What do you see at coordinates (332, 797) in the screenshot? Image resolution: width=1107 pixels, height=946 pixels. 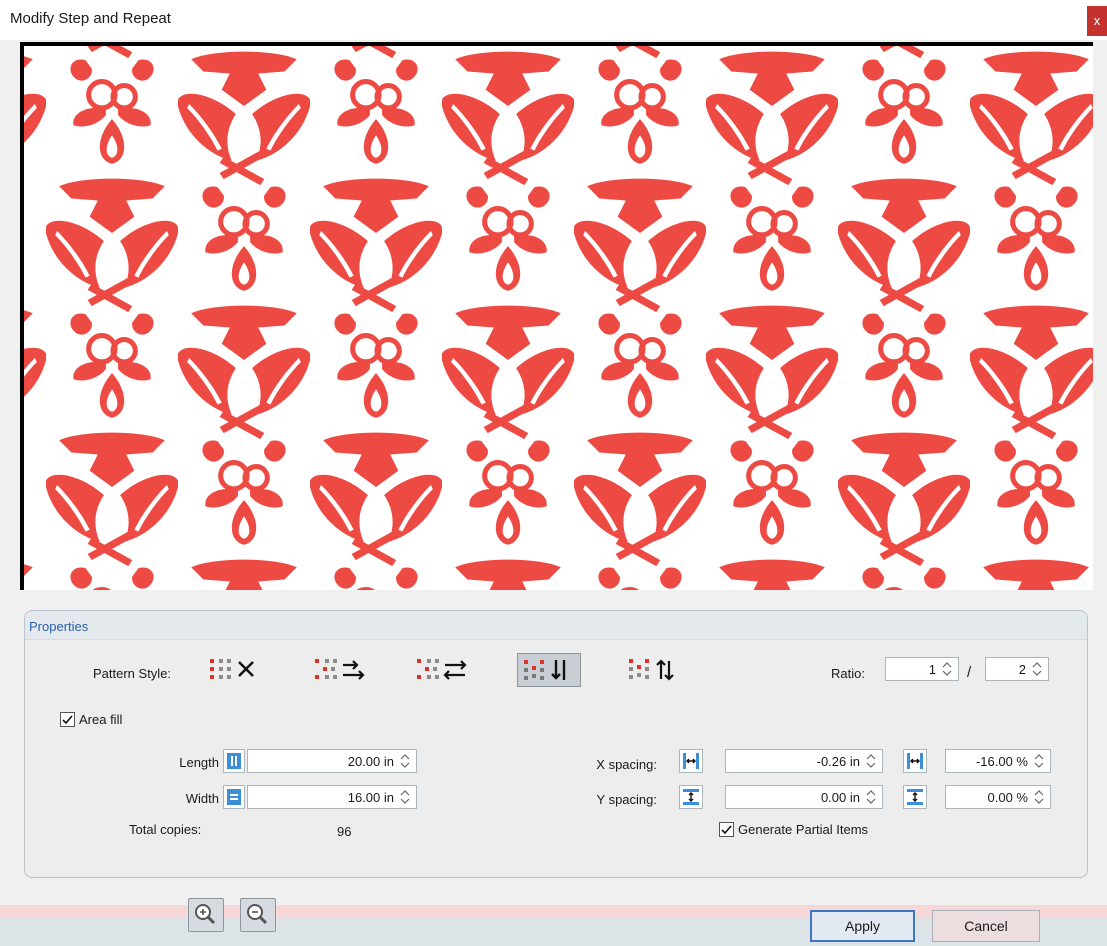 I see `width-input: 16.00 in` at bounding box center [332, 797].